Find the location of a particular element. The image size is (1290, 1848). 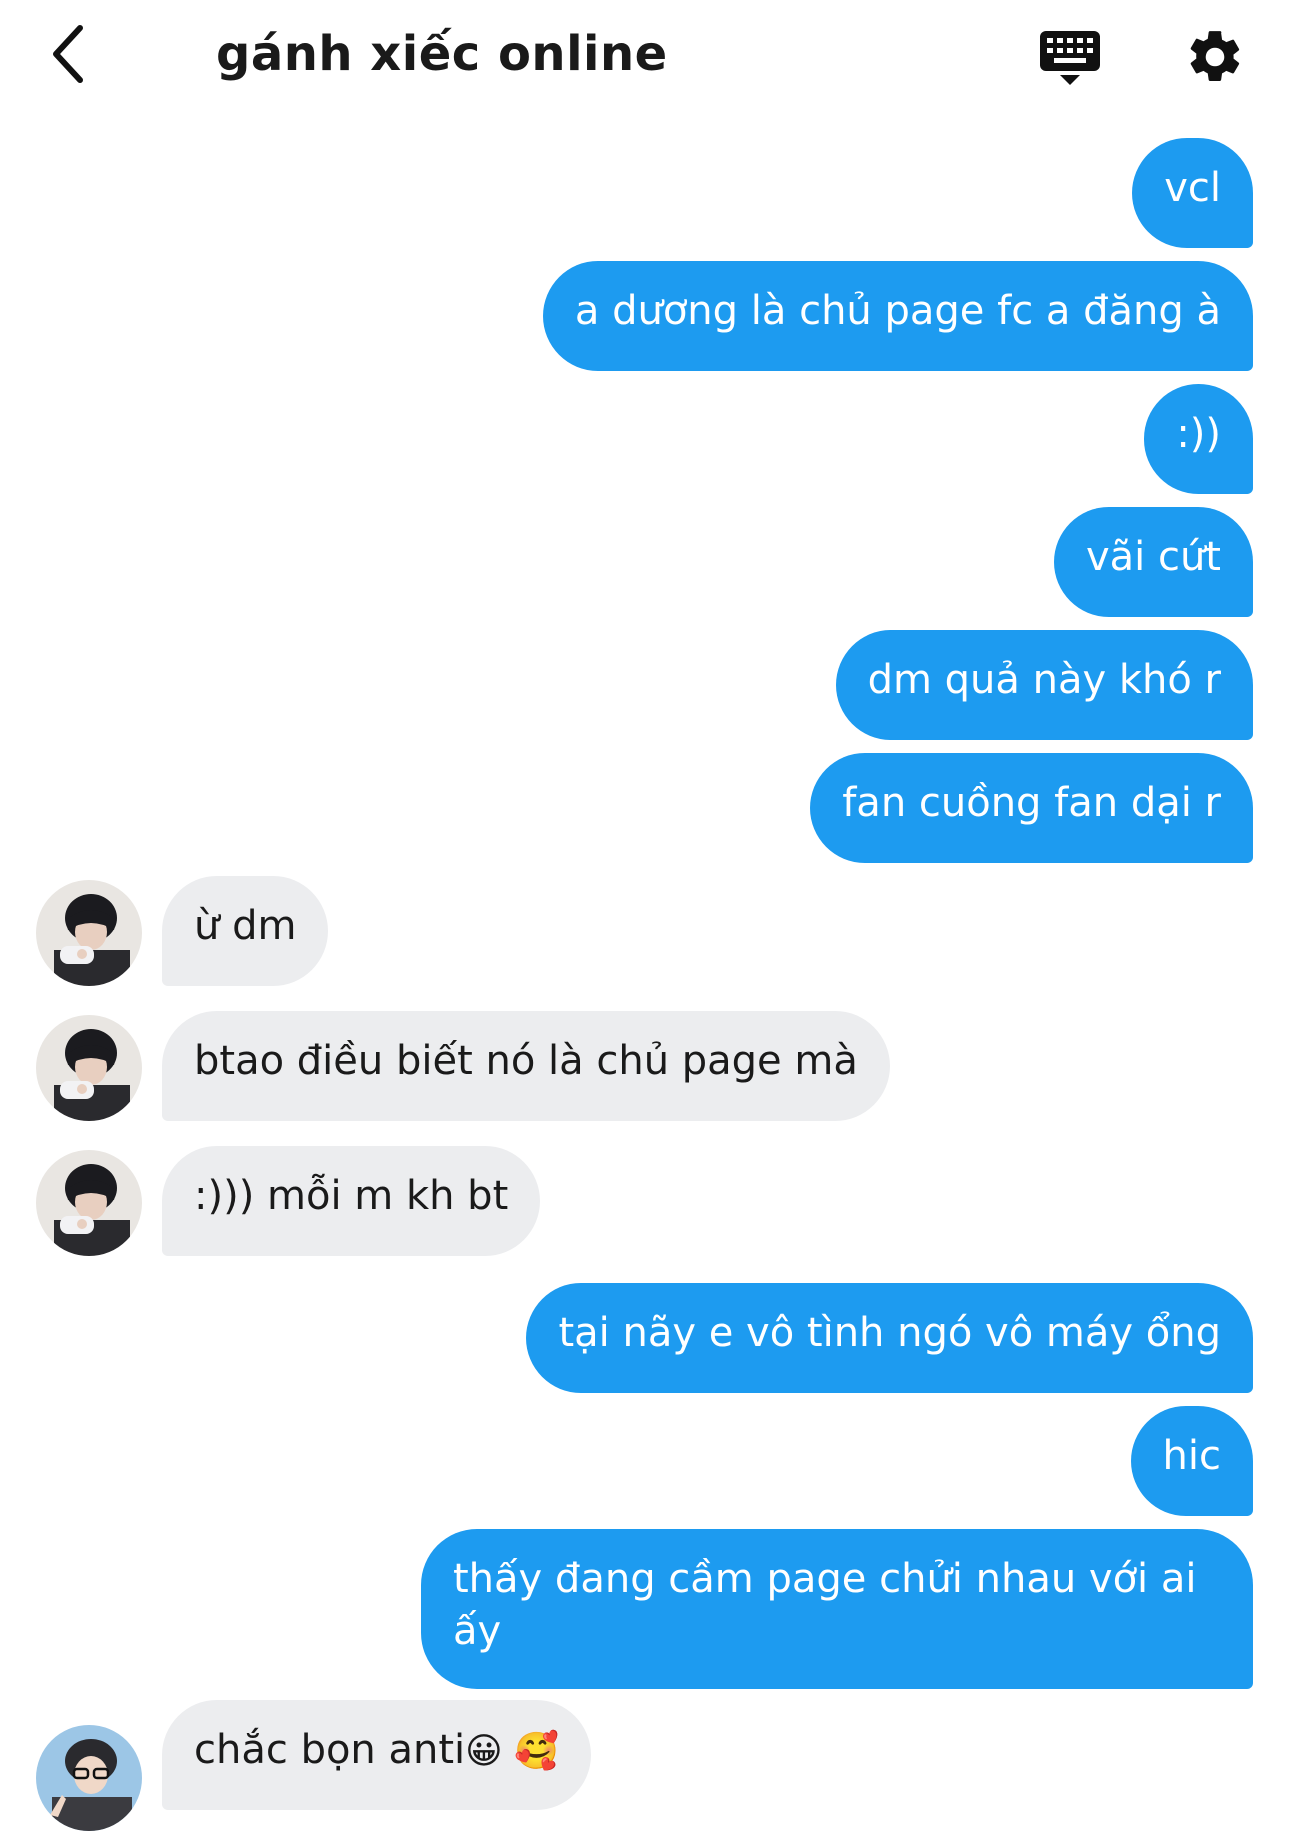

gear-icon is located at coordinates (1215, 56).